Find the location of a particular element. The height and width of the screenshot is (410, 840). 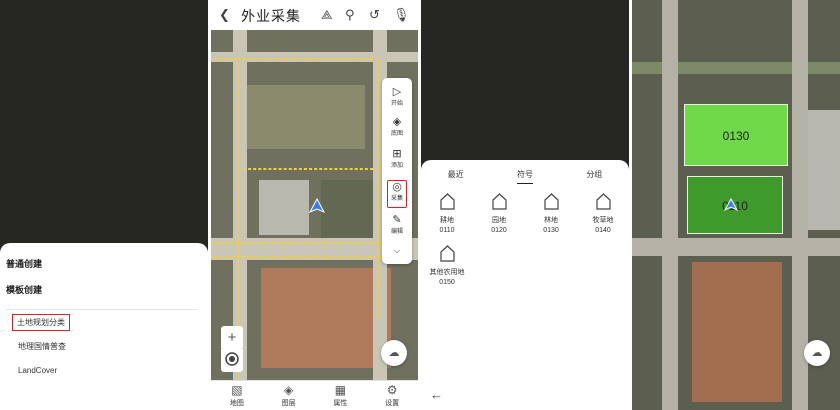

tab-recent: 最近 is located at coordinates (456, 176).